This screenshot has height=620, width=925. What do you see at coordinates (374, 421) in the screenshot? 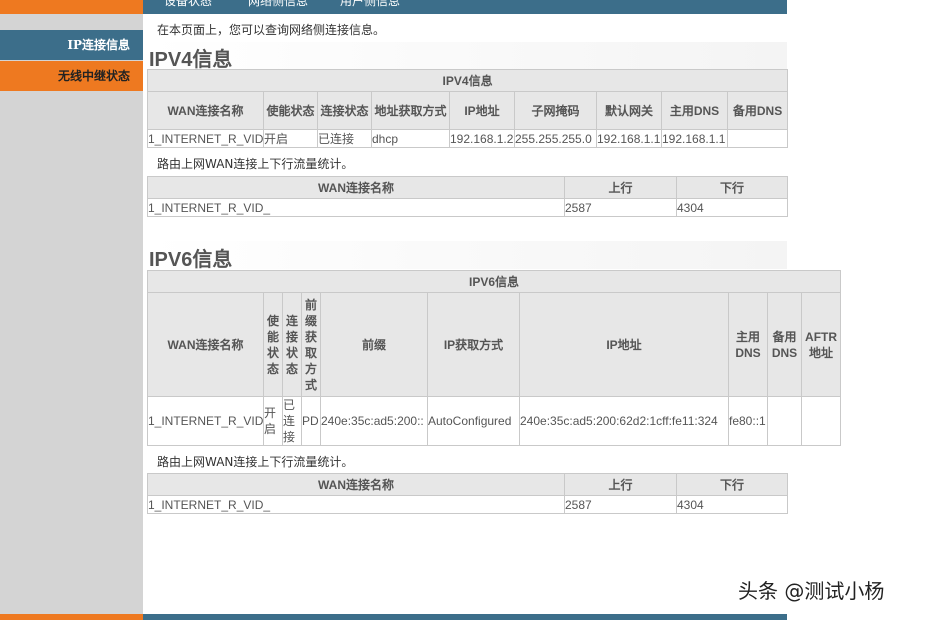
I see `table-cell: 240e:35c:ad5:200::` at bounding box center [374, 421].